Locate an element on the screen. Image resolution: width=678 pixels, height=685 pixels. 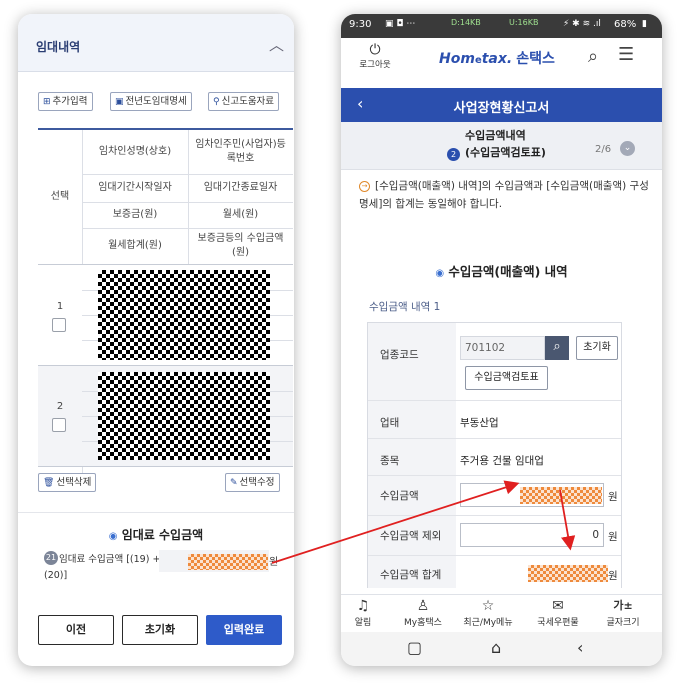
income-exclusion-input: 0 is located at coordinates (532, 535).